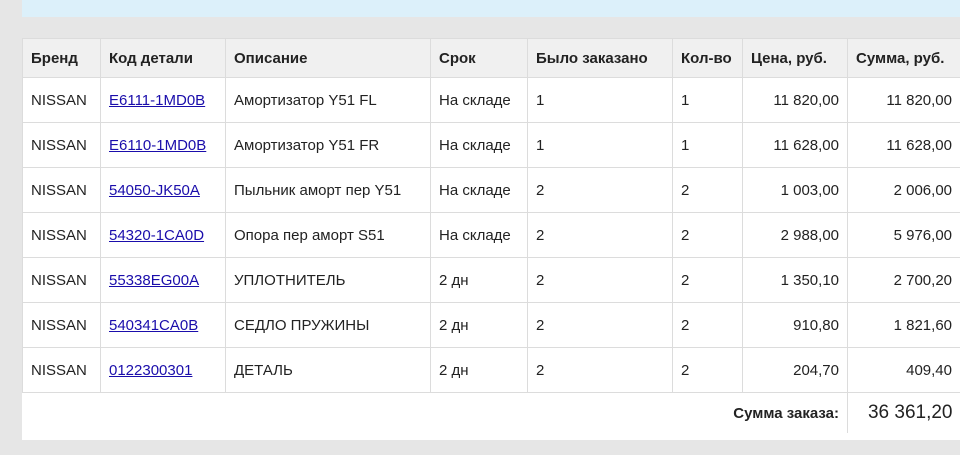 The width and height of the screenshot is (960, 455). I want to click on cell-sum: 2 006,00, so click(903, 190).